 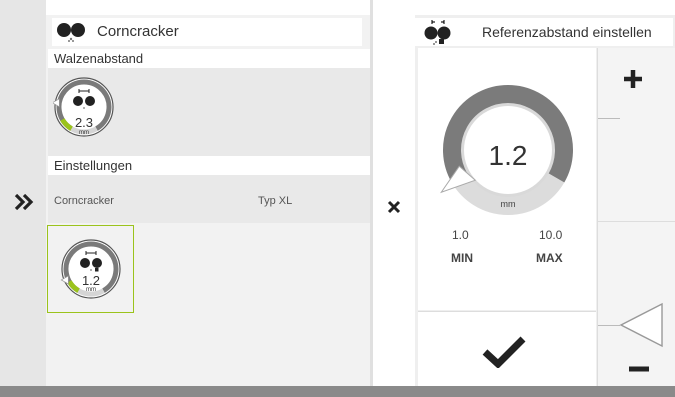 What do you see at coordinates (91, 280) in the screenshot?
I see `gauge-value: 1.2` at bounding box center [91, 280].